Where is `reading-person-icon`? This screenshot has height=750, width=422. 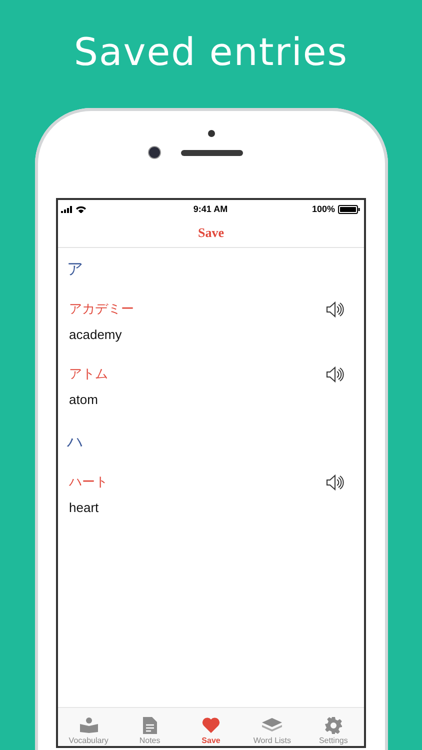 reading-person-icon is located at coordinates (88, 725).